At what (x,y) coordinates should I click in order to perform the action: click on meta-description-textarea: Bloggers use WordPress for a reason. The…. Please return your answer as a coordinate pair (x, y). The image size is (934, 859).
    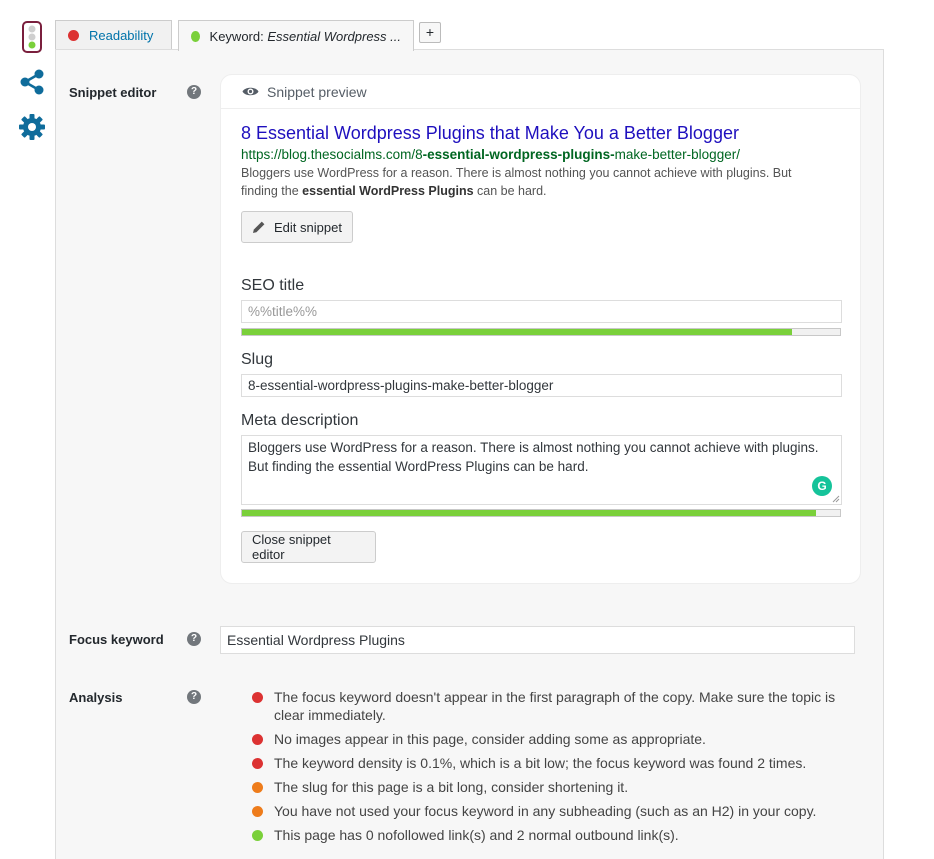
    Looking at the image, I should click on (541, 470).